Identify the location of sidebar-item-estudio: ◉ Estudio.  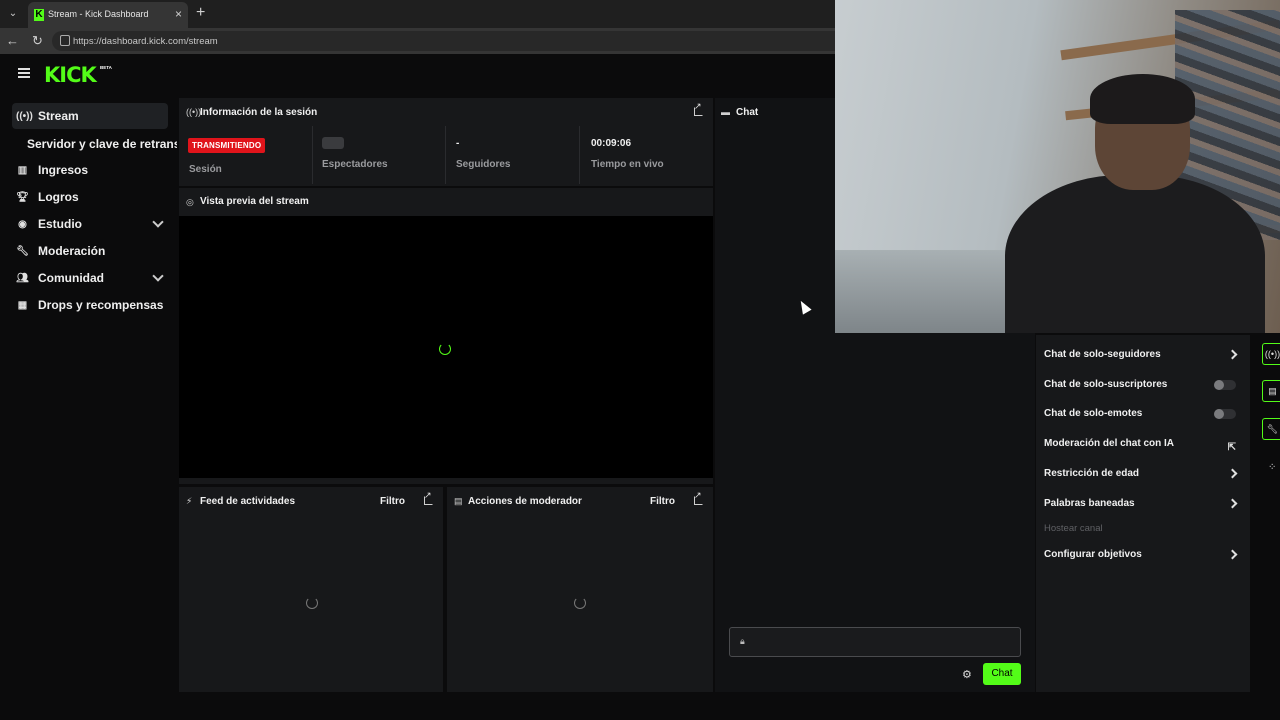
(90, 224).